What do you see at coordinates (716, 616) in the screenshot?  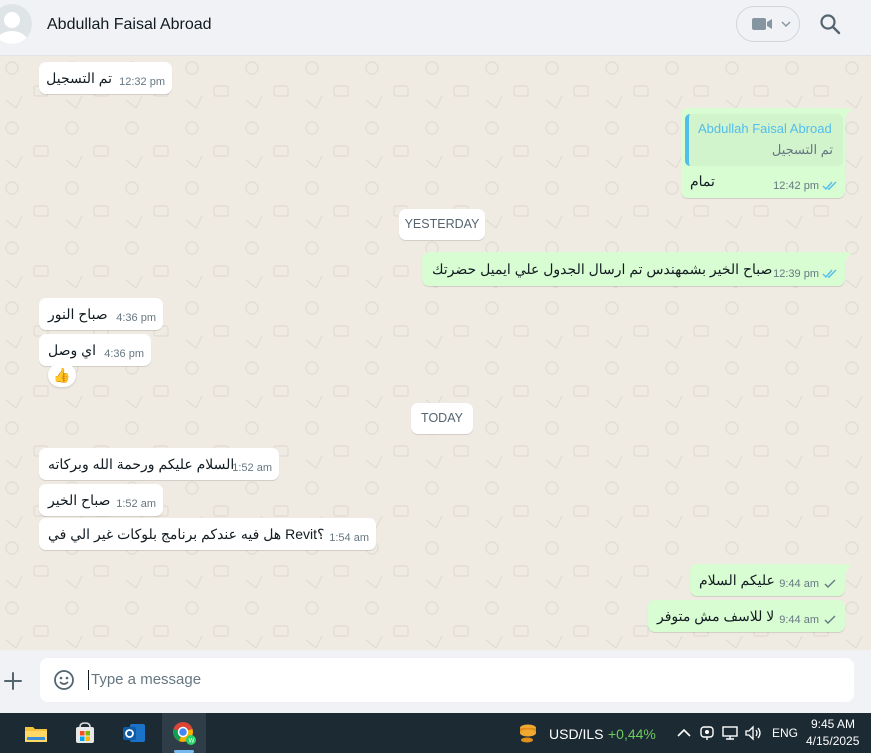 I see `message-text: لا للاسف مش متوفر` at bounding box center [716, 616].